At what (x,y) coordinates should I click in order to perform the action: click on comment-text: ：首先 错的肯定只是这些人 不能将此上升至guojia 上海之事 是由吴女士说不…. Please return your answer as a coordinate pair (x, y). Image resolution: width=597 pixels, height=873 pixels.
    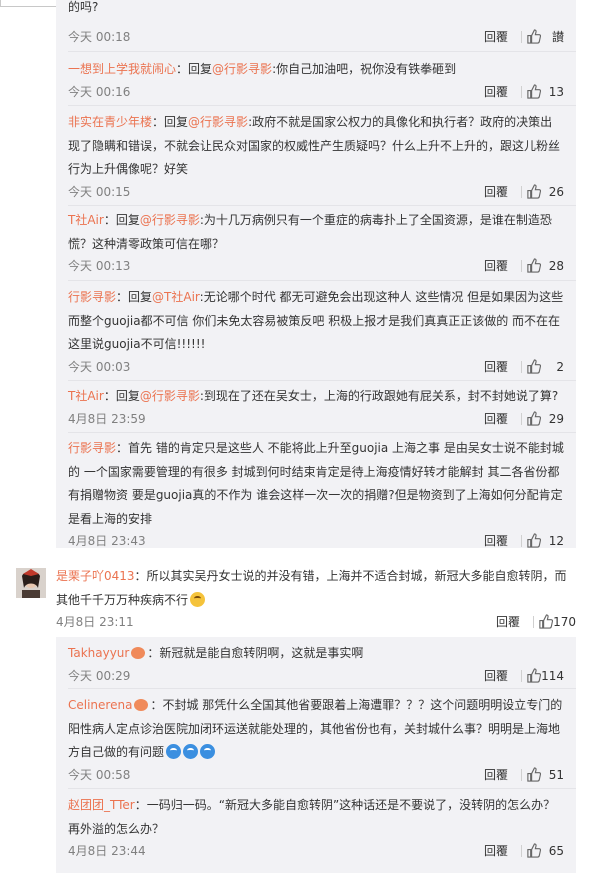
    Looking at the image, I should click on (316, 483).